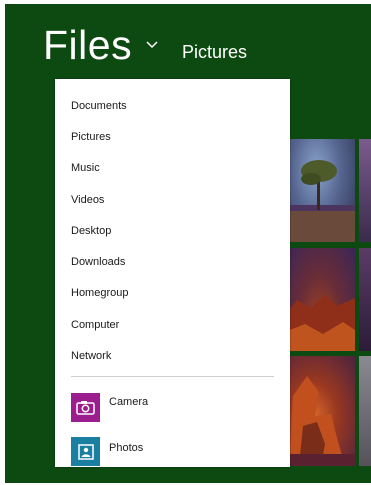 The width and height of the screenshot is (371, 485). I want to click on menu-divider, so click(172, 376).